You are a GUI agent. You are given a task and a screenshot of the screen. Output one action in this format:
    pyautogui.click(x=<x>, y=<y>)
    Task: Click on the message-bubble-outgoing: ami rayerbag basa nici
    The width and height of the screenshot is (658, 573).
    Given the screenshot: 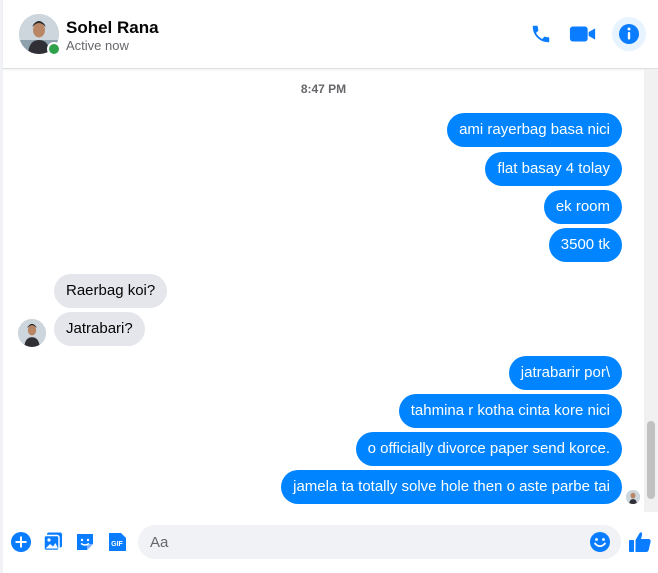 What is the action you would take?
    pyautogui.click(x=534, y=130)
    